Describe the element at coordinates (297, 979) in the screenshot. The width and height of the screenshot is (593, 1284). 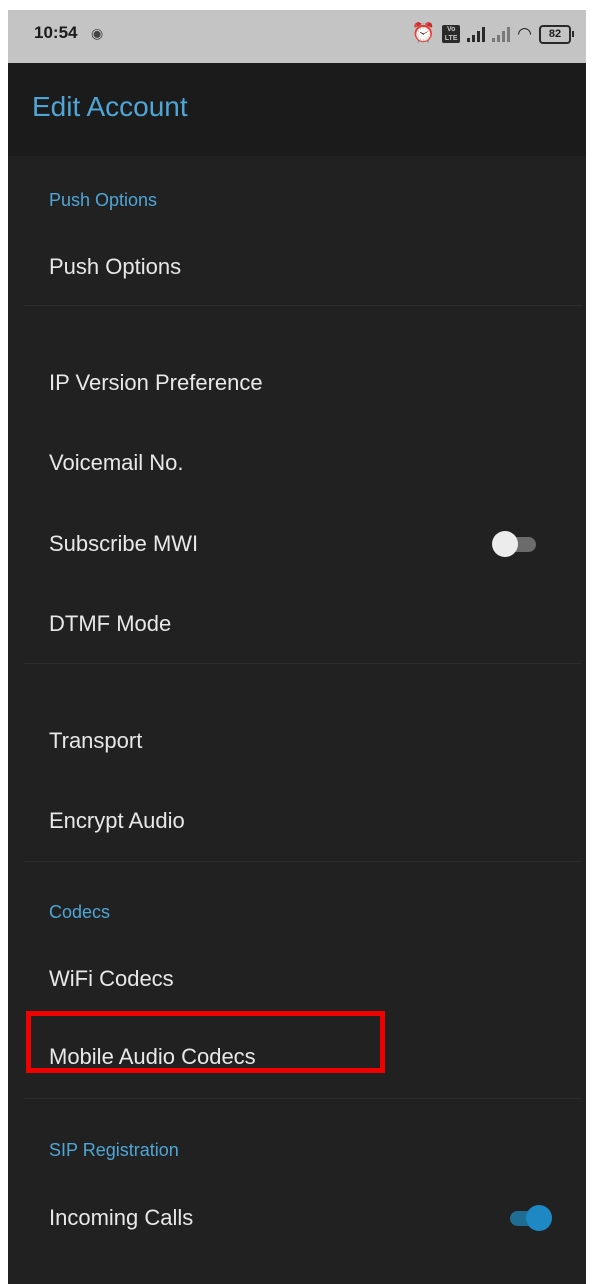
I see `pref-wifi-codecs: WiFi Codecs` at that location.